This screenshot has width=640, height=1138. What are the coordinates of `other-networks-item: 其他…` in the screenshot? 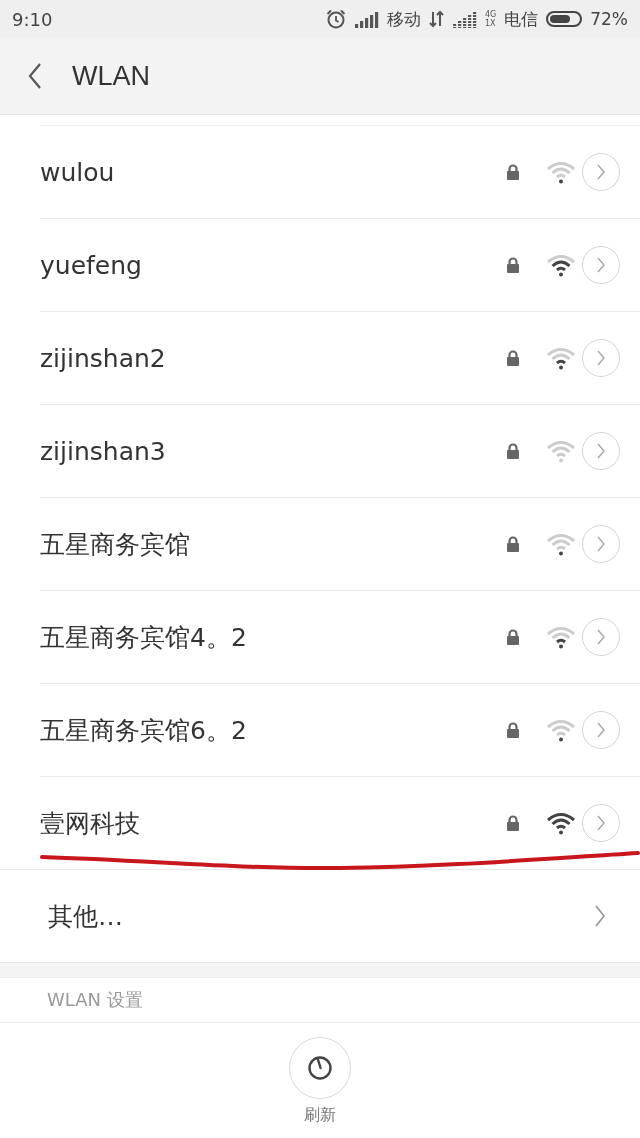 It's located at (320, 915).